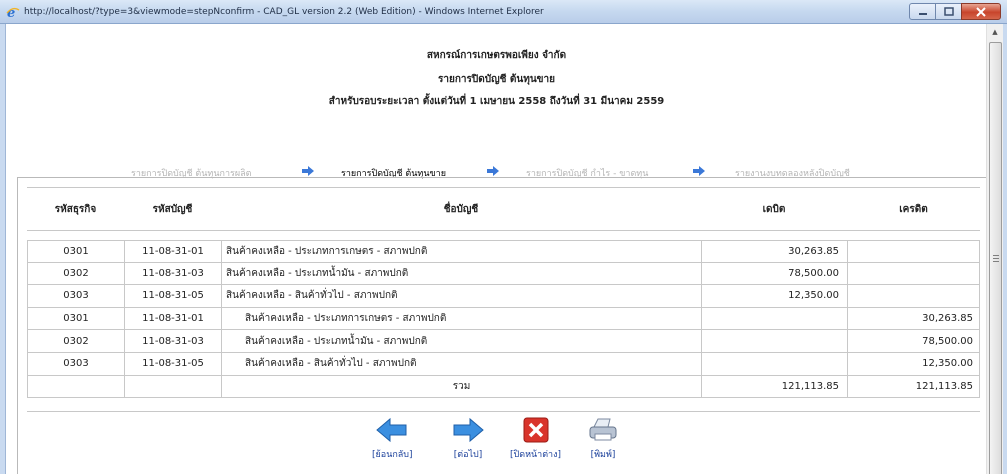 This screenshot has width=1007, height=474. What do you see at coordinates (468, 455) in the screenshot?
I see `next-label: [ต่อไป]` at bounding box center [468, 455].